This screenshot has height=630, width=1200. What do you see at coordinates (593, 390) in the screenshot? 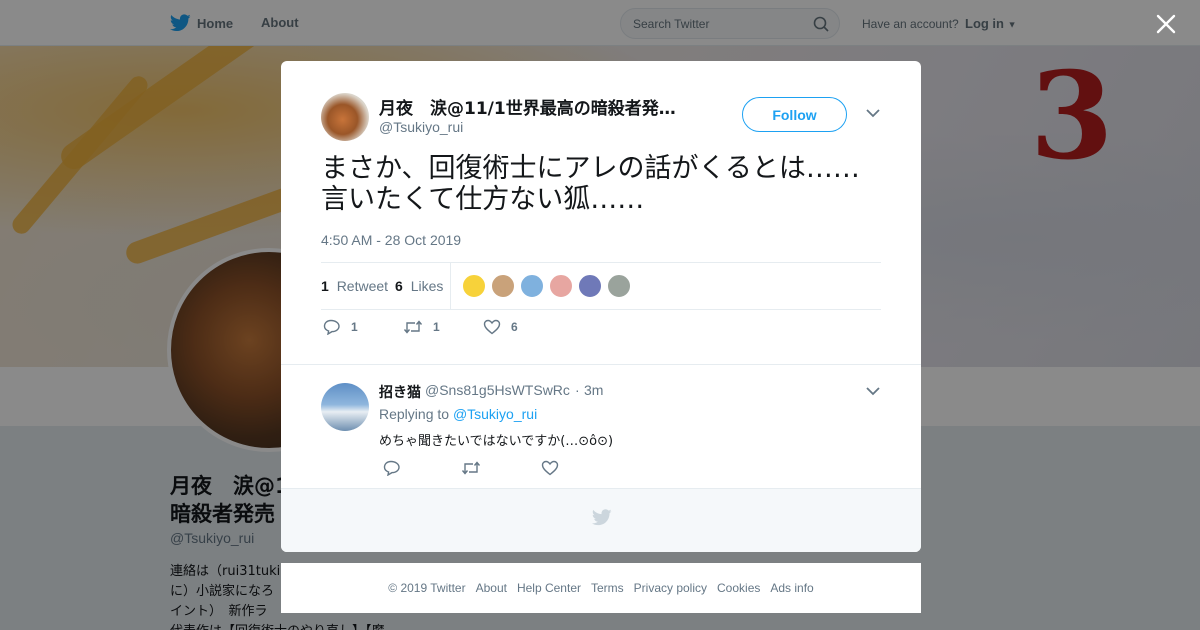
I see `reply-timestamp: 3m` at bounding box center [593, 390].